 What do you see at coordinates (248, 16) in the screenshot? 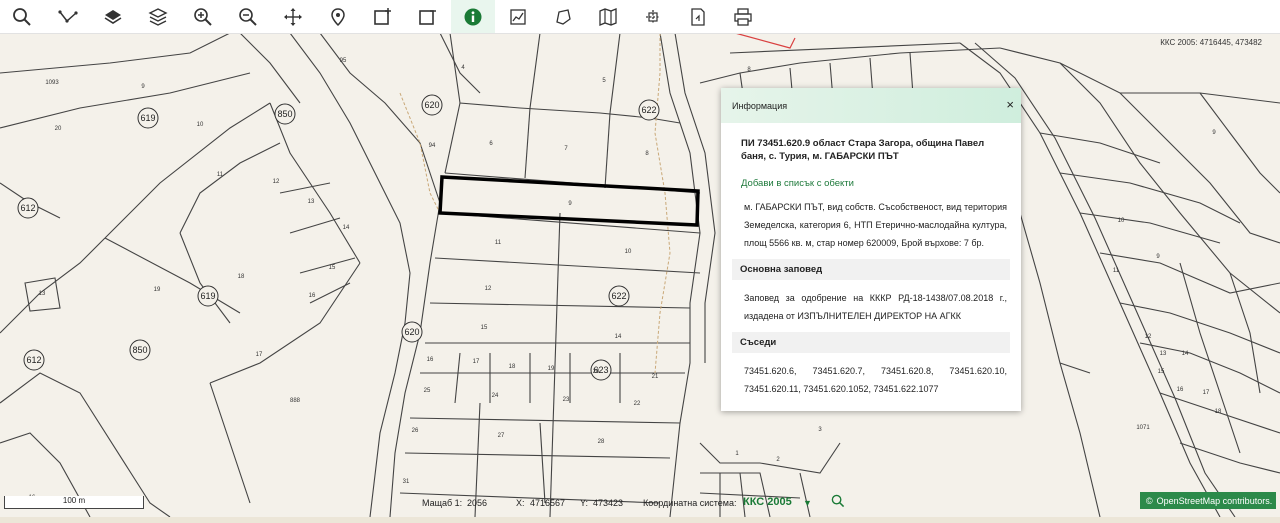
I see `zoom-out-icon` at bounding box center [248, 16].